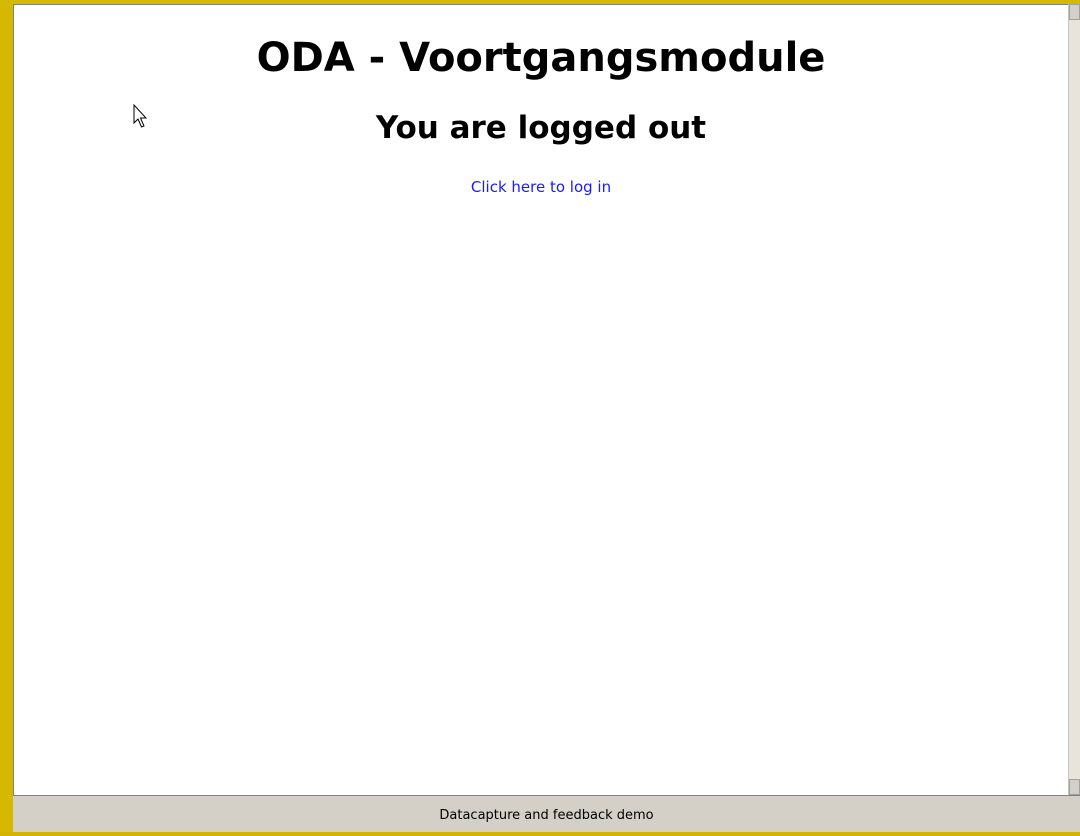 The width and height of the screenshot is (1080, 836). Describe the element at coordinates (1074, 399) in the screenshot. I see `vertical-scrollbar` at that location.